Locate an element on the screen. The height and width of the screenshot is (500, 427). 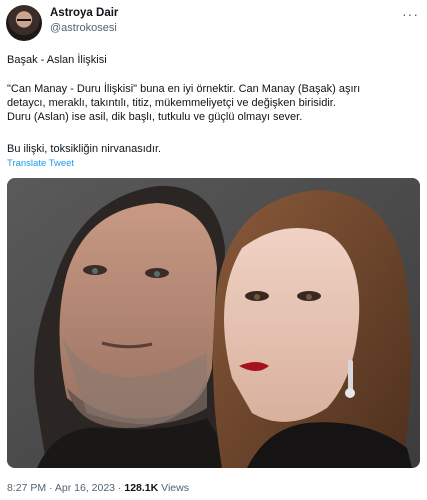
tweet-time: 8:27 PM is located at coordinates (26, 488).